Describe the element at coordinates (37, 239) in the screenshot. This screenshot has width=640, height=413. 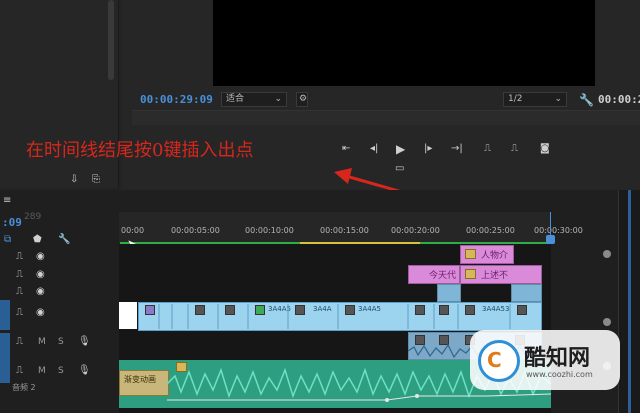
I see `marker-icon: ⬟` at that location.